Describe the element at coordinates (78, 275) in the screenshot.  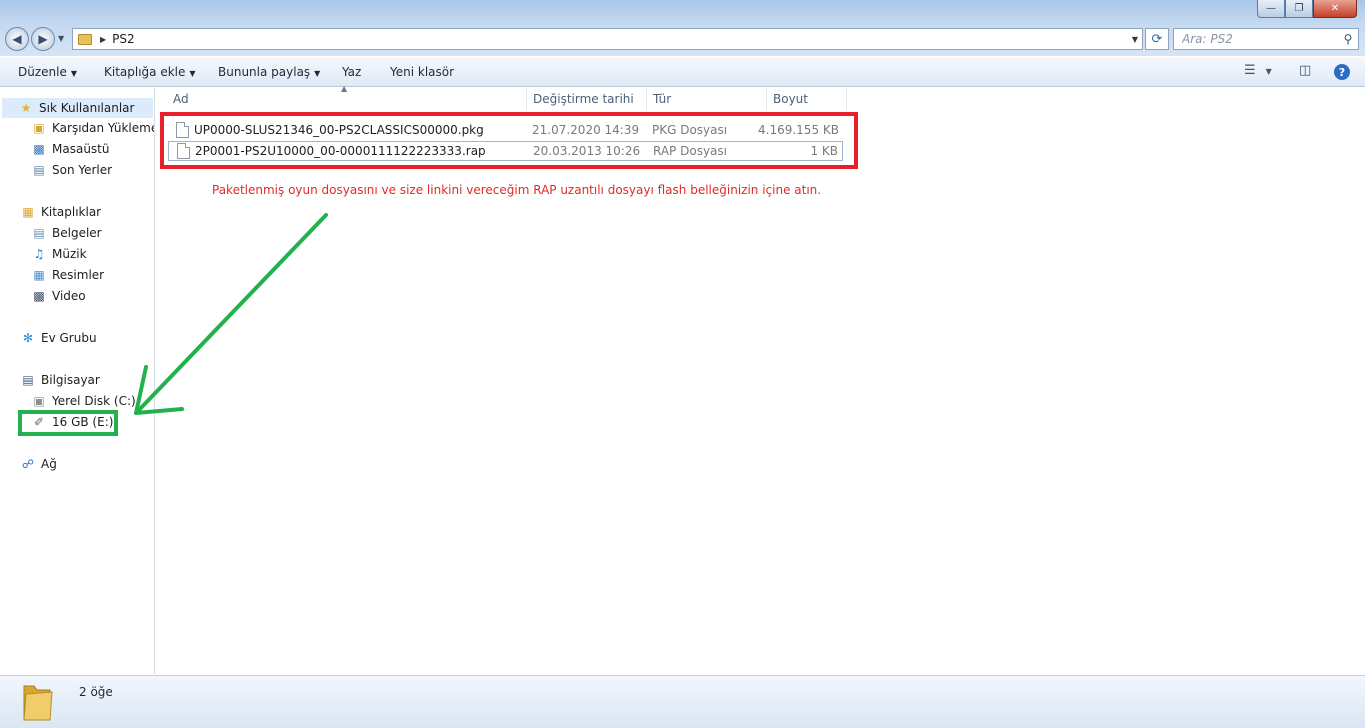
I see `nav-pictures-label: Resimler` at that location.